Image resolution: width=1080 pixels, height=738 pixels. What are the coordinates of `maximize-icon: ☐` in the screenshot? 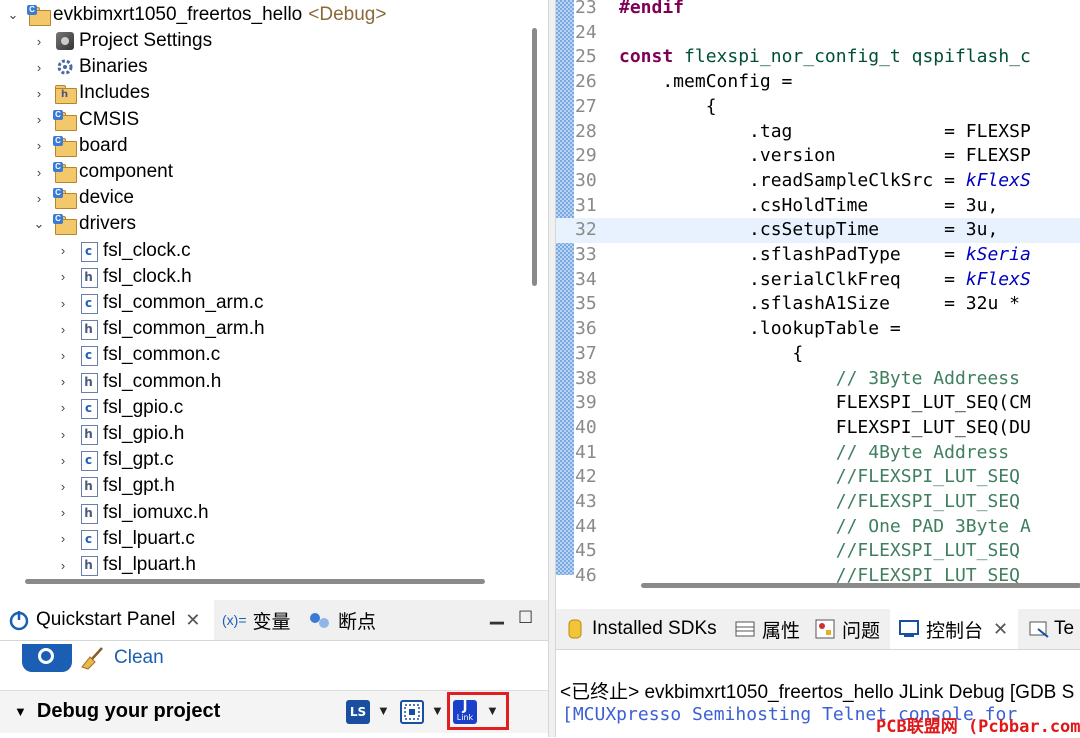 It's located at (525, 618).